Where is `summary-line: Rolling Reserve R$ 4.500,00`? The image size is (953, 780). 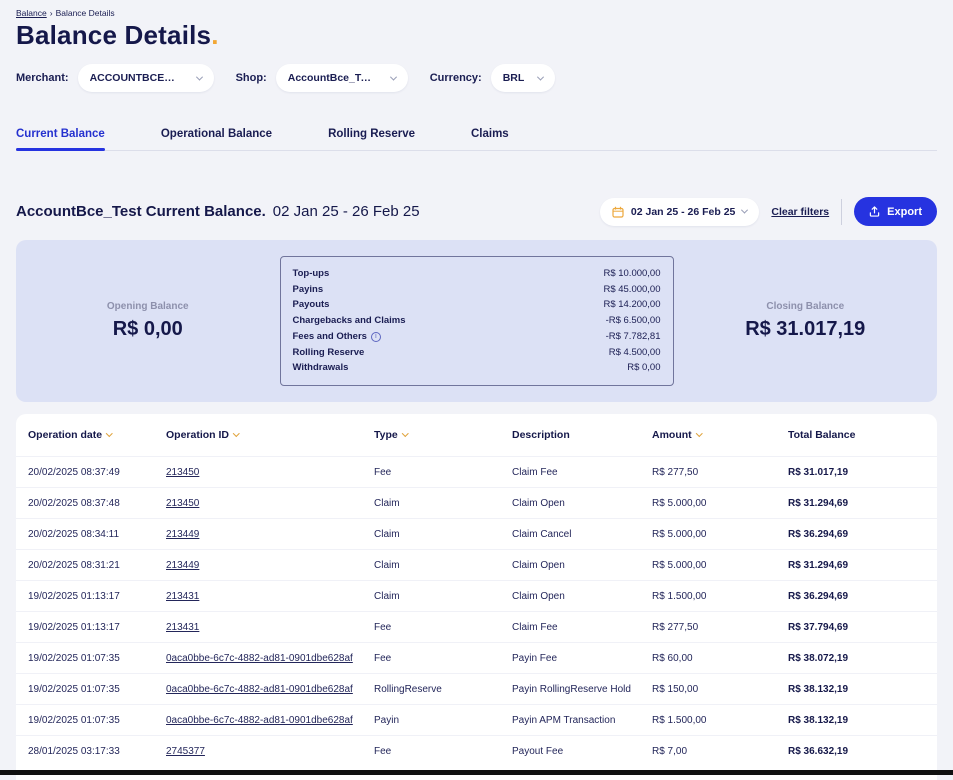 summary-line: Rolling Reserve R$ 4.500,00 is located at coordinates (477, 353).